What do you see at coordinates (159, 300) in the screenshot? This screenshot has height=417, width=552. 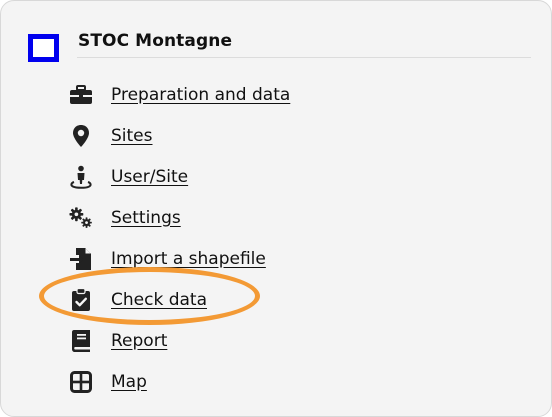 I see `menu-label-check-data: Check data` at bounding box center [159, 300].